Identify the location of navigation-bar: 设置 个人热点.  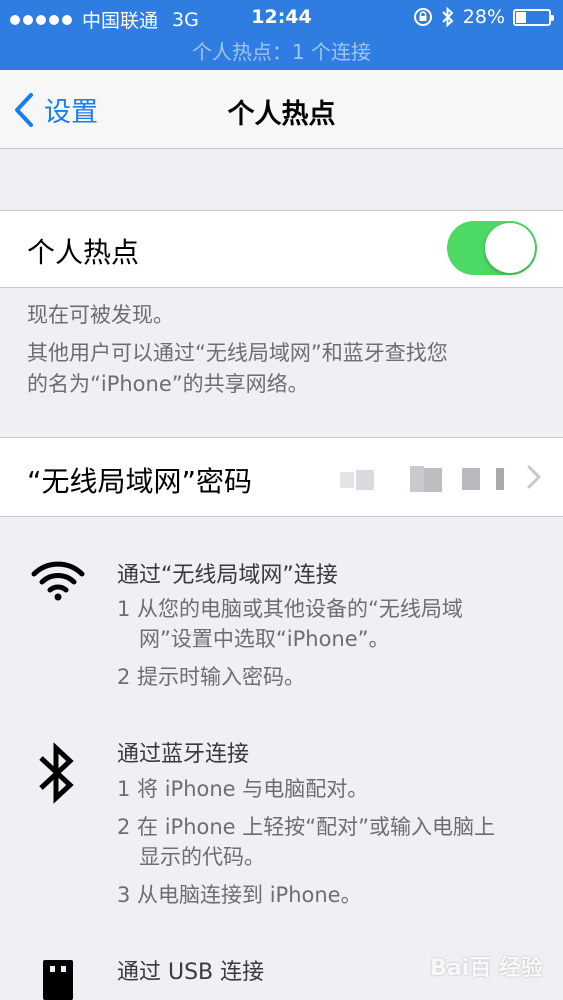
(281, 109).